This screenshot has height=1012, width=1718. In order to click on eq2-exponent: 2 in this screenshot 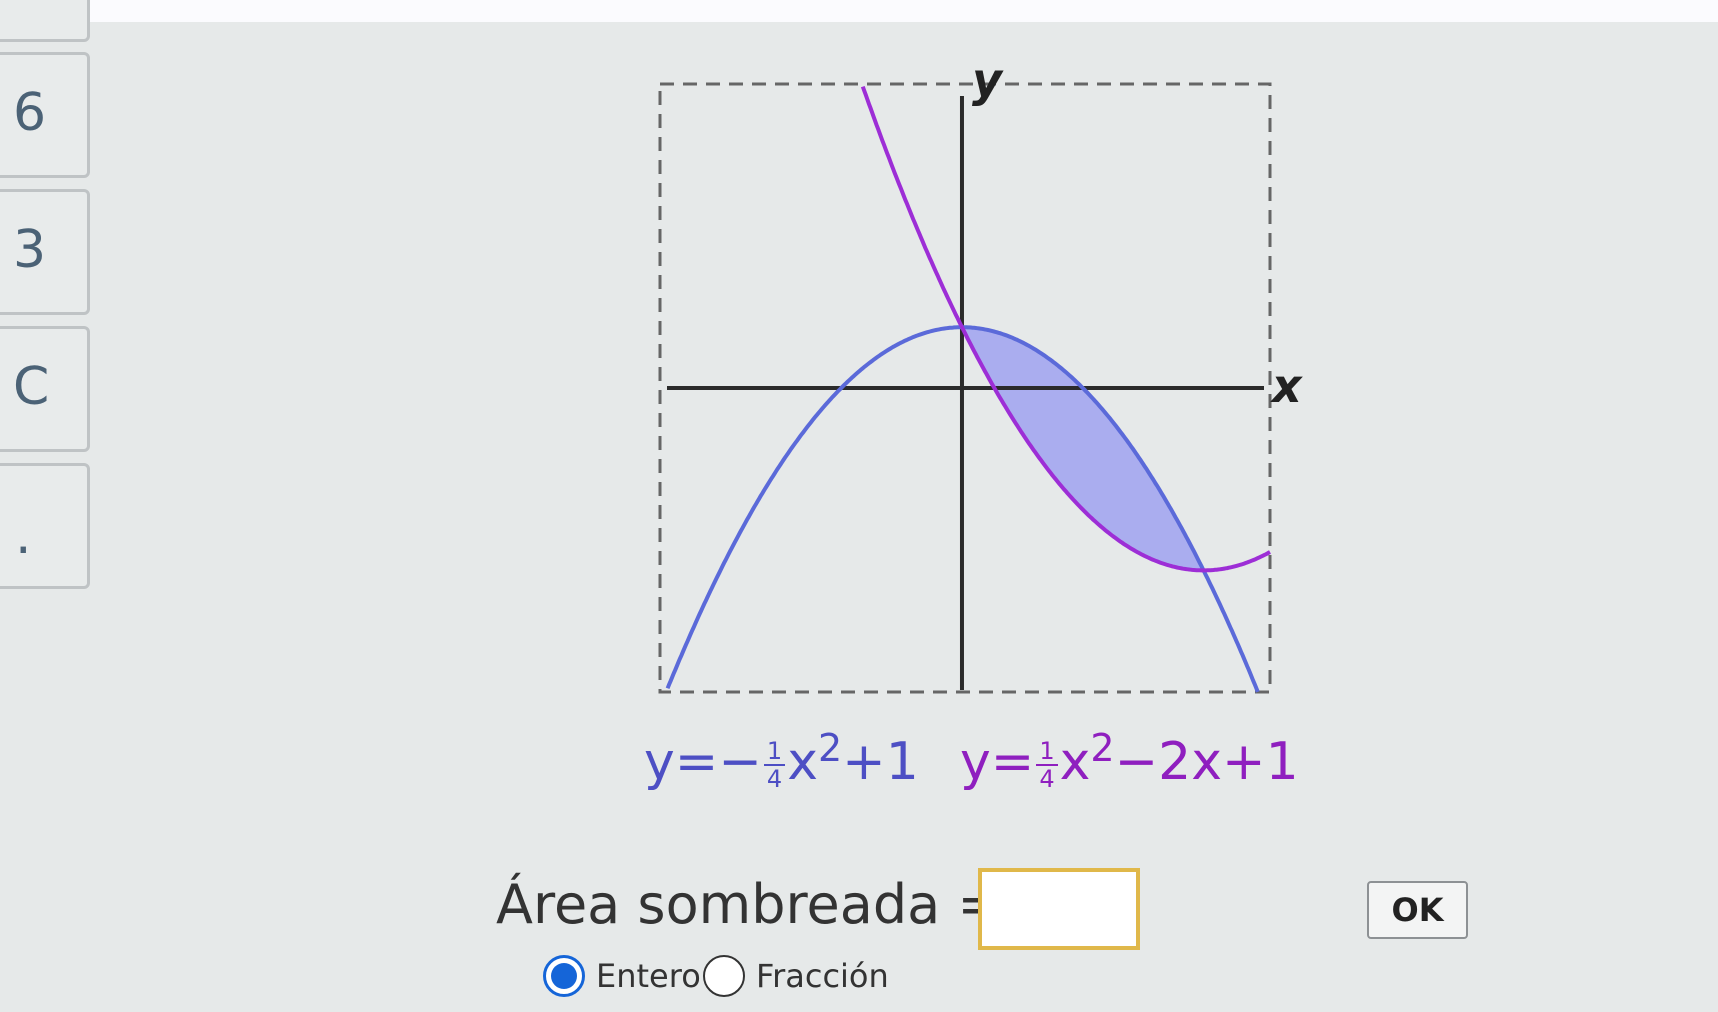, I will do `click(1102, 748)`.